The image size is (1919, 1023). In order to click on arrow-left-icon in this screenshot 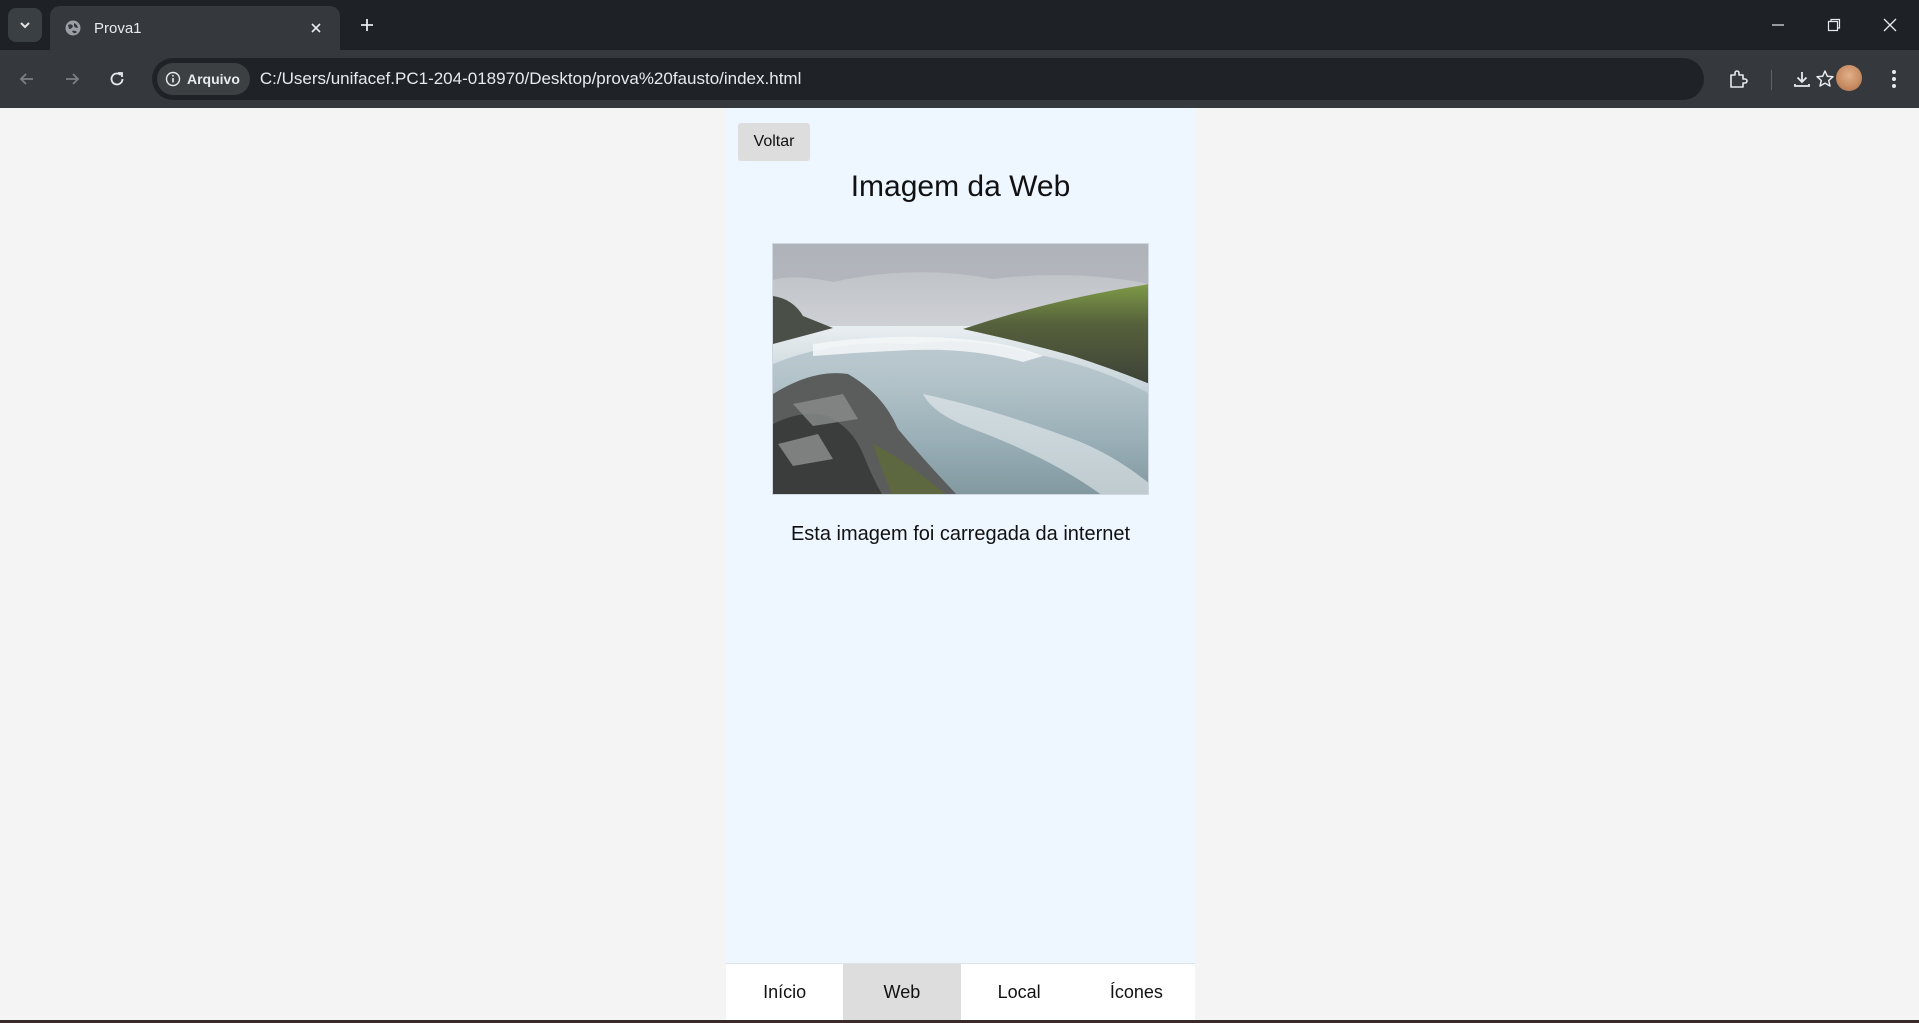, I will do `click(26, 79)`.